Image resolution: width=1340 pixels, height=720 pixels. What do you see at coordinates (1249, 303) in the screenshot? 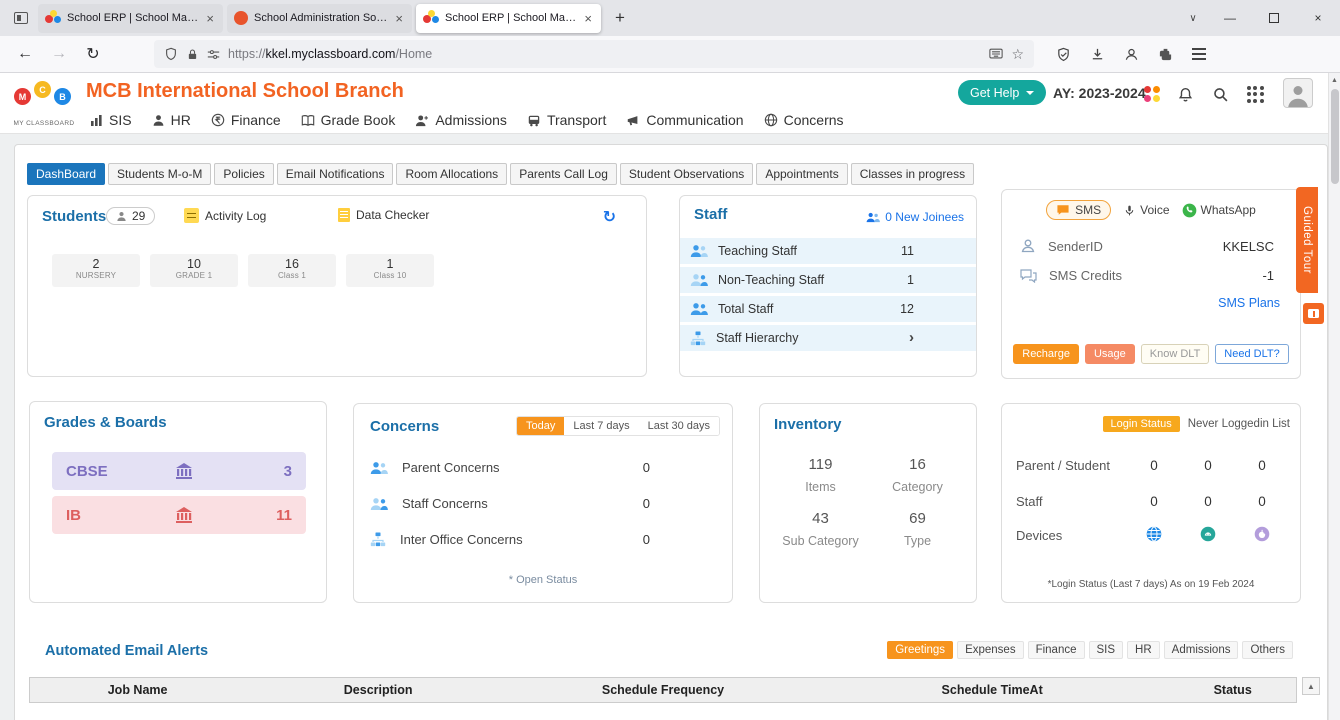
I see `sms-plans-link: SMS Plans` at bounding box center [1249, 303].